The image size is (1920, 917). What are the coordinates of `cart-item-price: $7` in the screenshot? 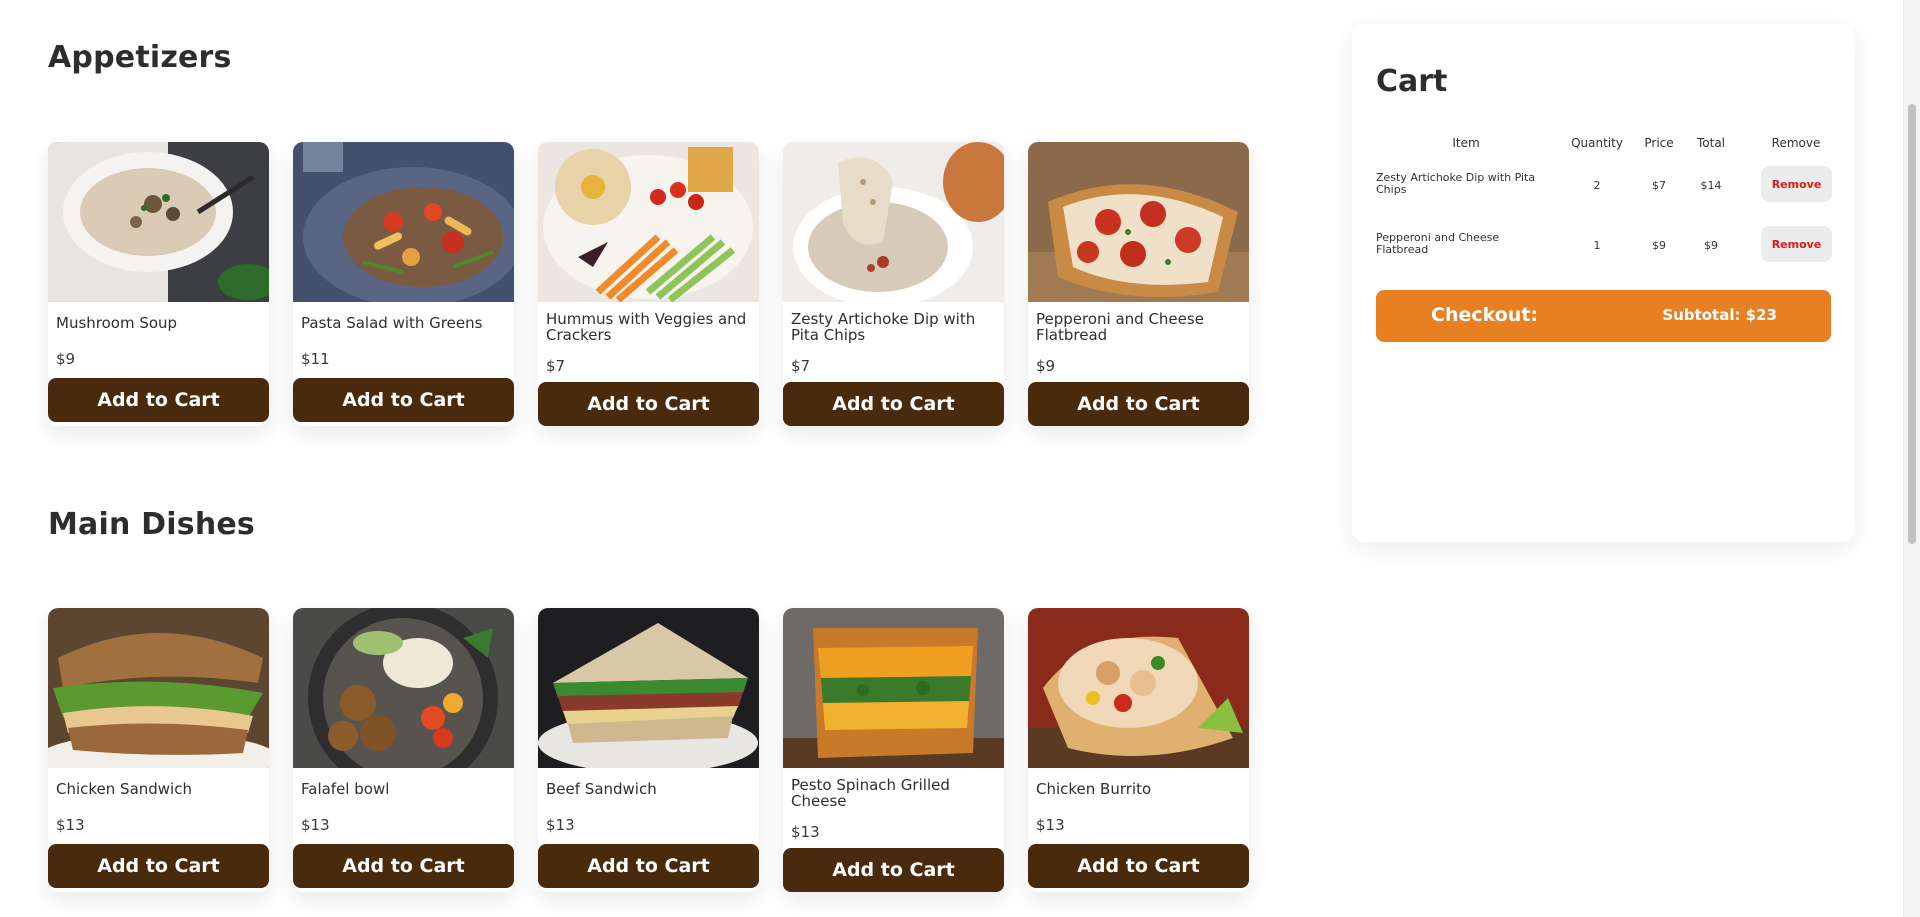 It's located at (1659, 185).